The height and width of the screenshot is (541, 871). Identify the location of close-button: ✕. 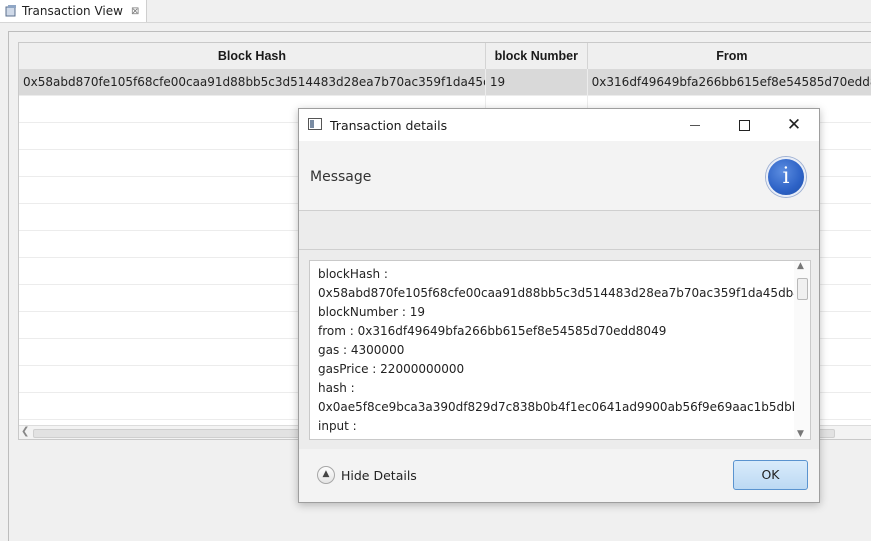
(794, 125).